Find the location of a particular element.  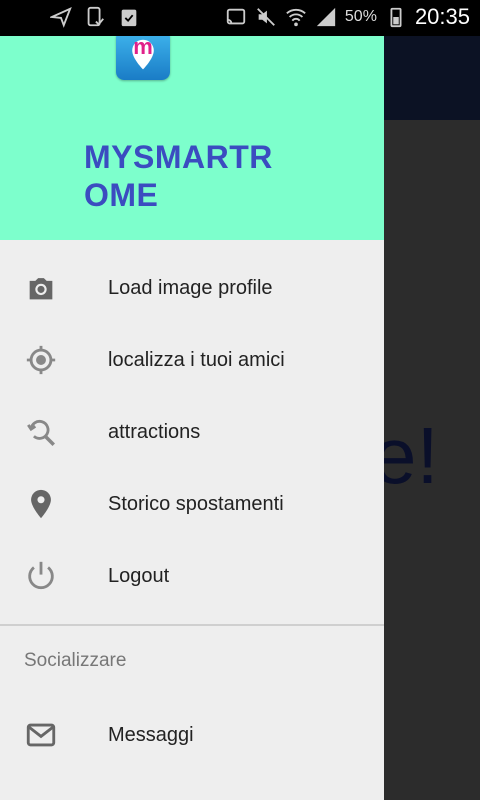

menu-label: Logout is located at coordinates (139, 575).